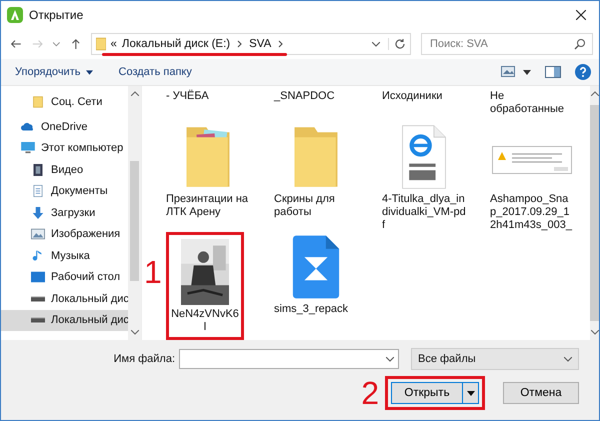 The height and width of the screenshot is (421, 600). Describe the element at coordinates (64, 169) in the screenshot. I see `sidebar-item: Видео` at that location.